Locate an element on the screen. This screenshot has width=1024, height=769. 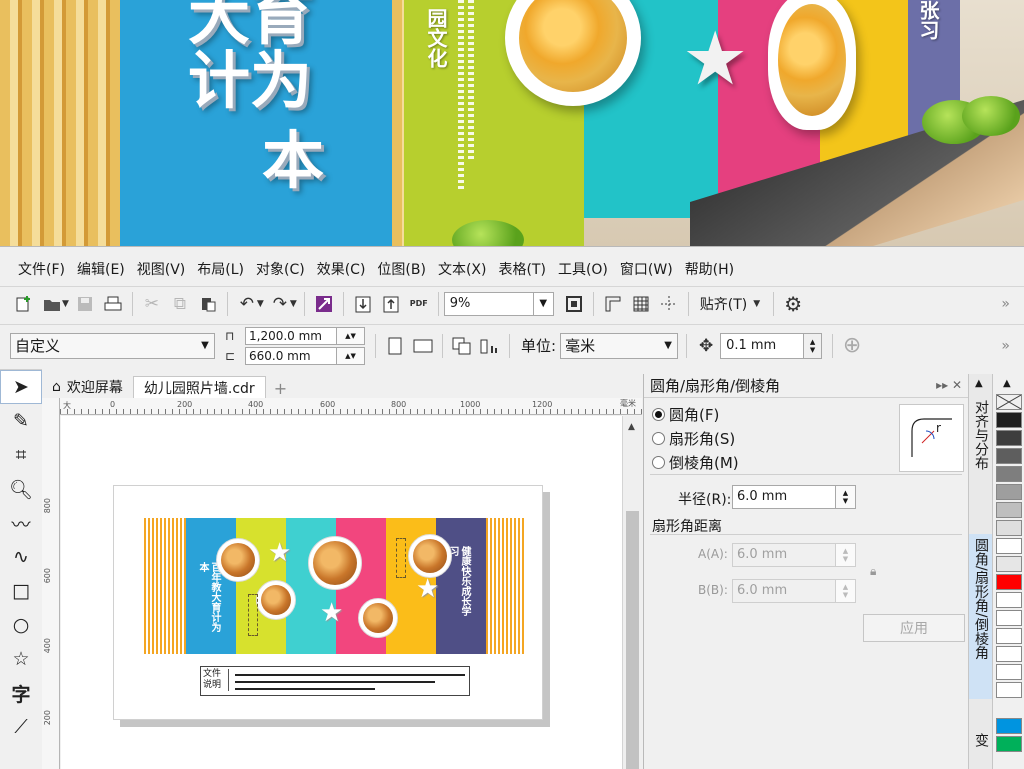
crop-tool-icon: ⌗ is located at coordinates (21, 455).